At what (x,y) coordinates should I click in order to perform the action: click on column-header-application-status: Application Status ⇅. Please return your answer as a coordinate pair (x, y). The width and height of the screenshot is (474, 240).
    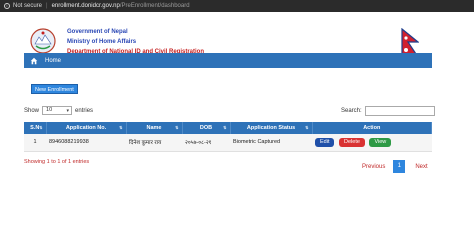
    Looking at the image, I should click on (271, 128).